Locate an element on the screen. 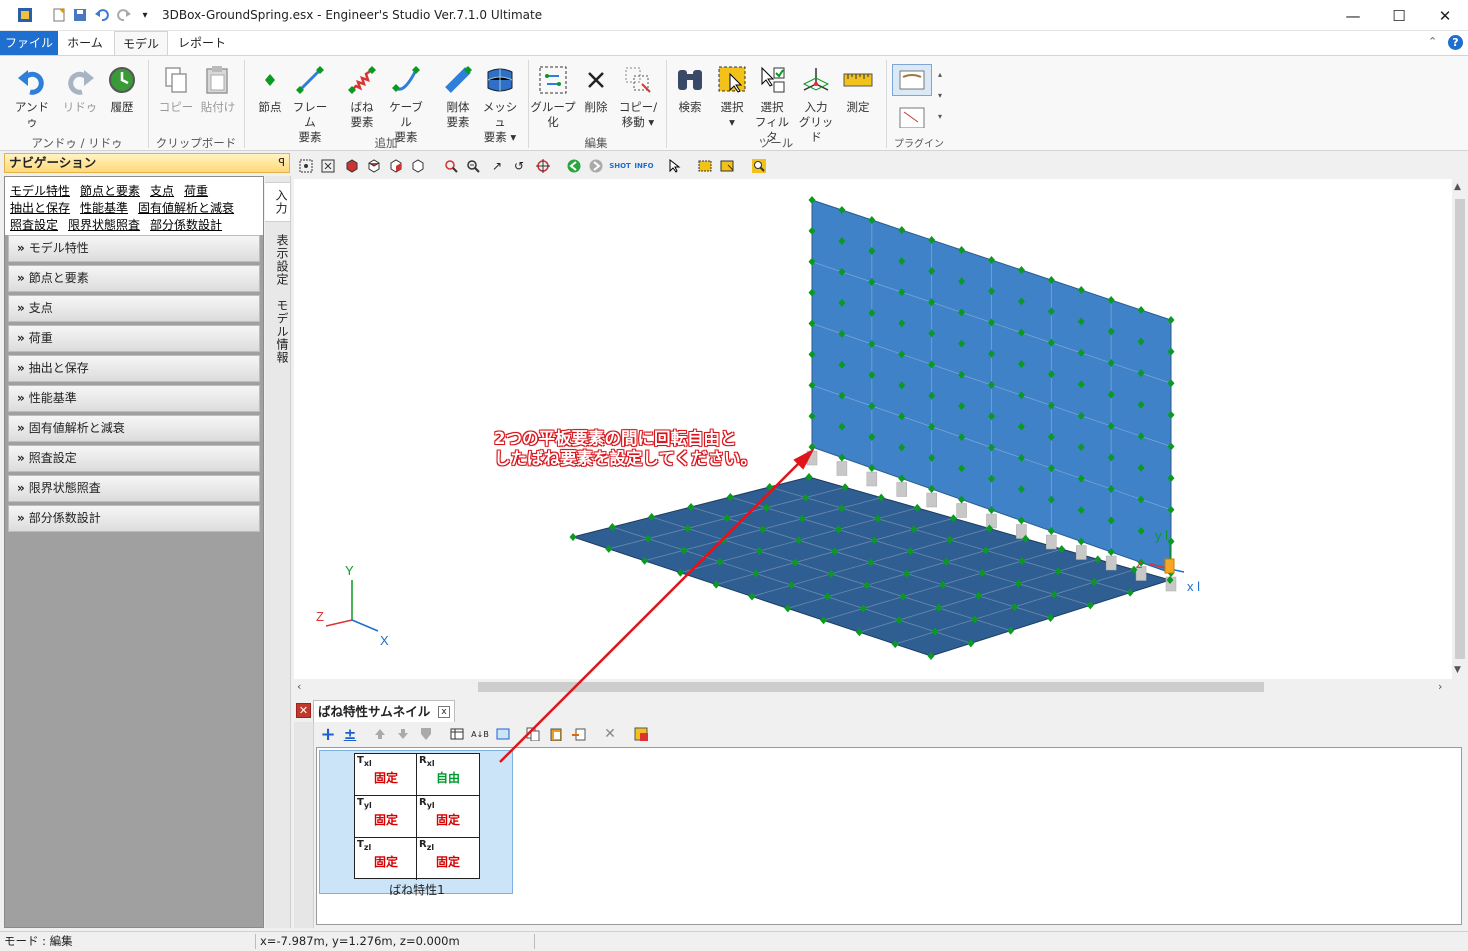 Image resolution: width=1468 pixels, height=951 pixels. nav-item-eigenvalue: » 固有値解析と減衰 is located at coordinates (134, 428).